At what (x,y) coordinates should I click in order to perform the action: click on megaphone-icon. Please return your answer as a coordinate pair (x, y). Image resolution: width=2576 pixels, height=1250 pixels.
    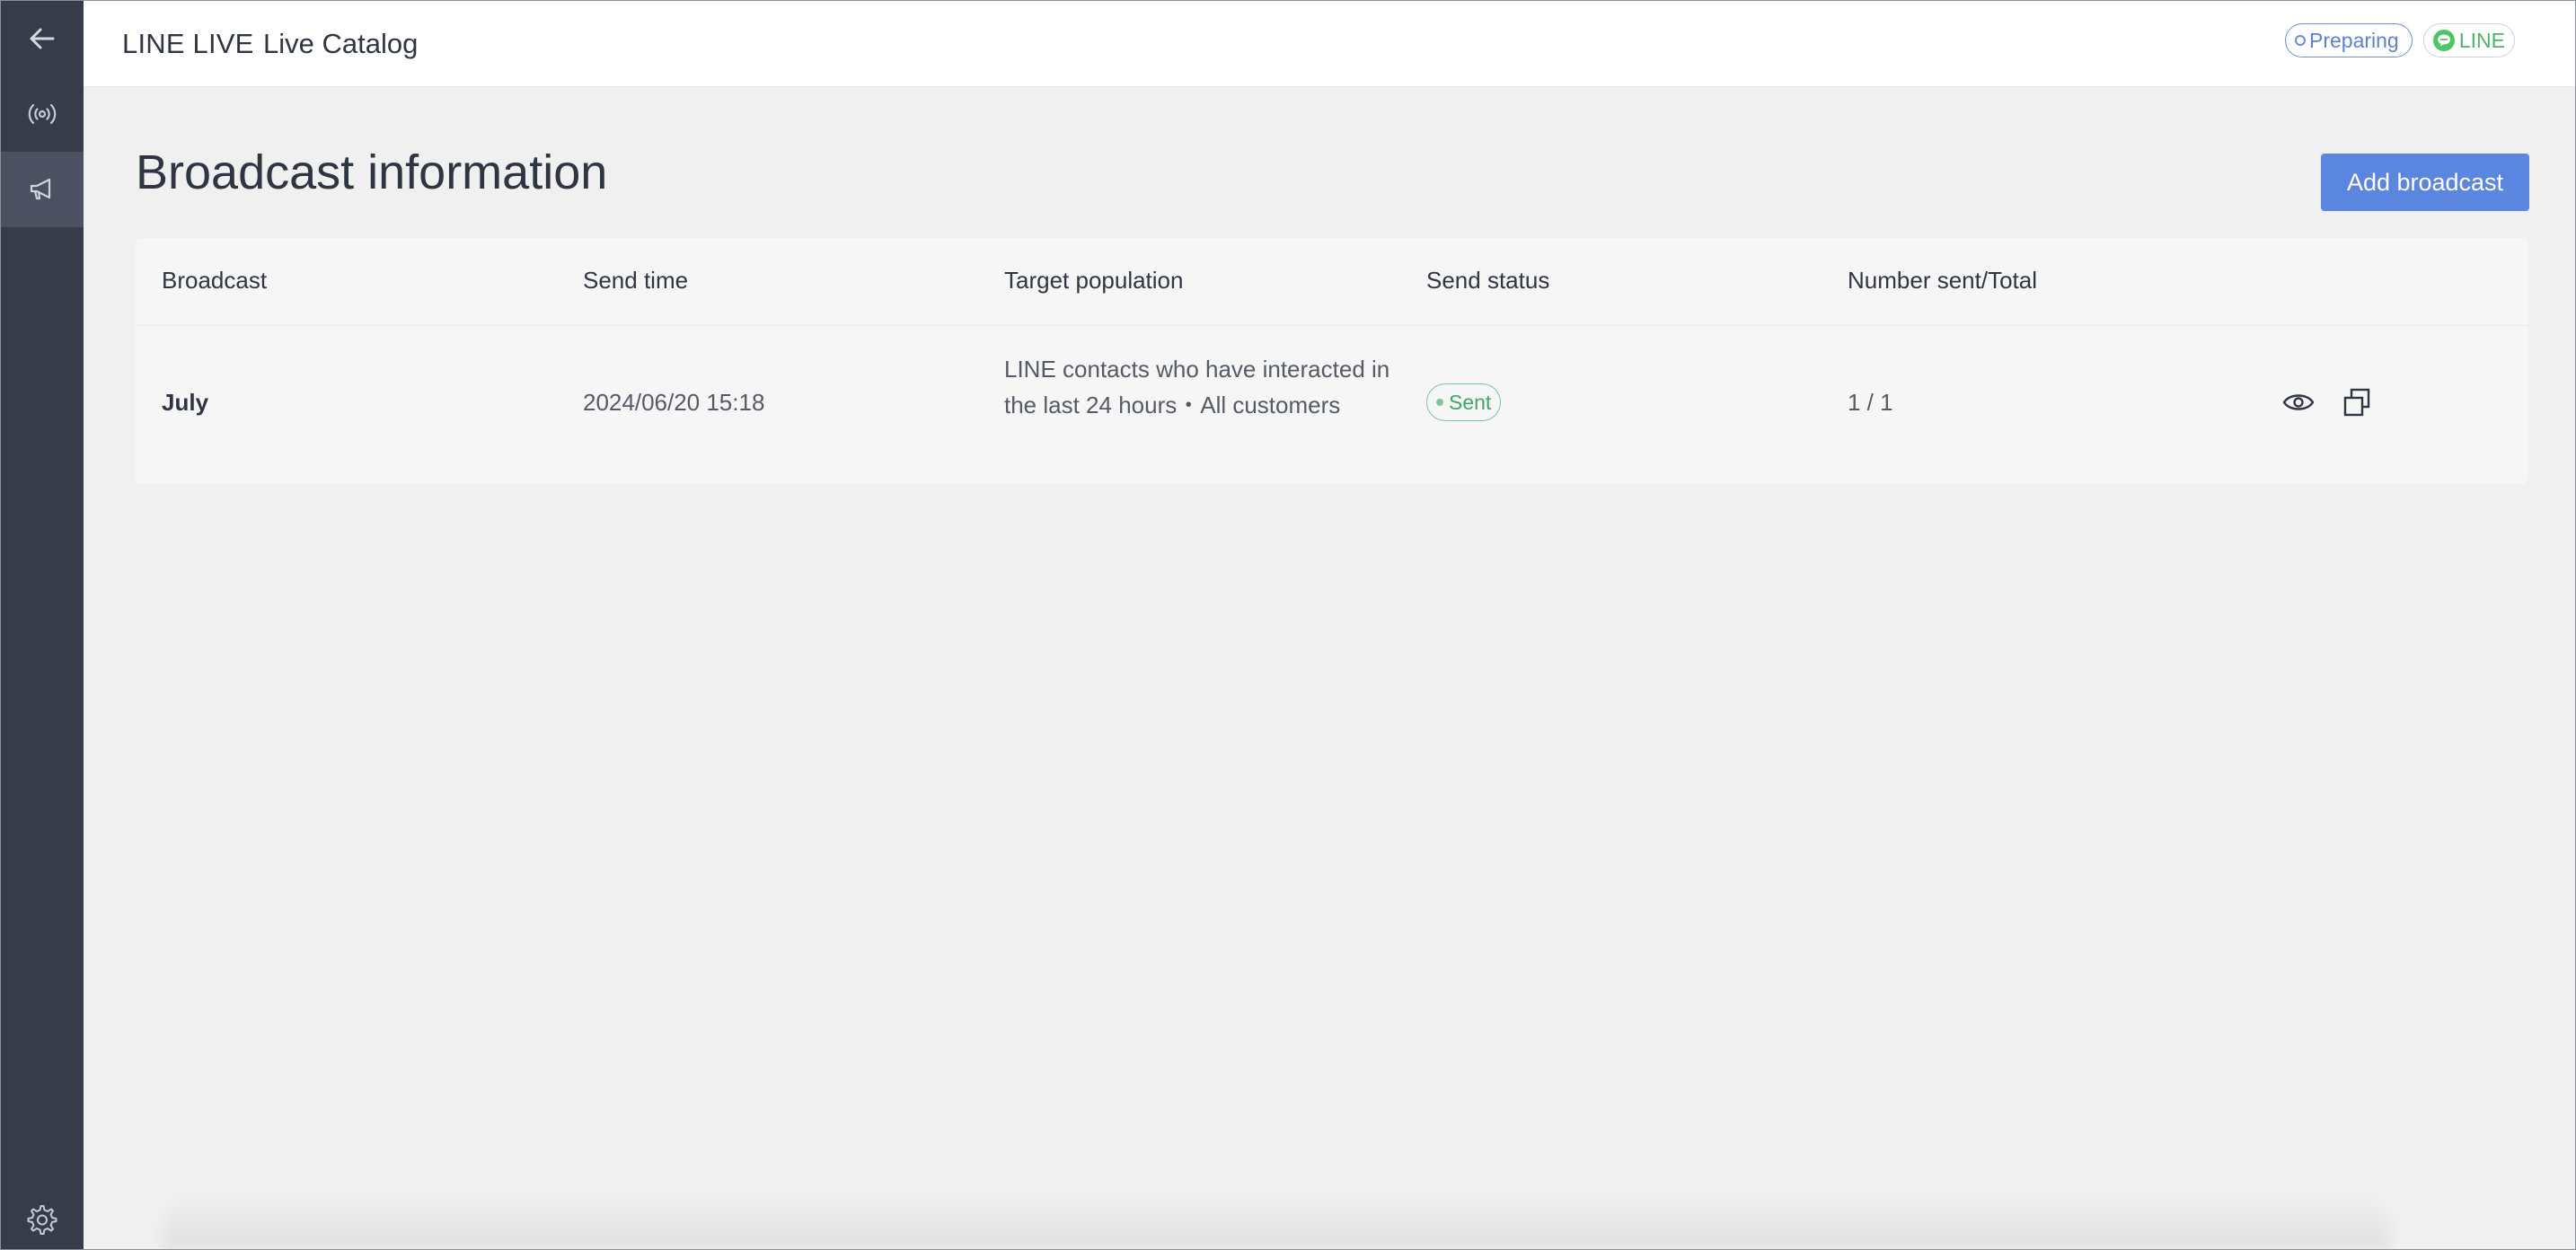
    Looking at the image, I should click on (40, 189).